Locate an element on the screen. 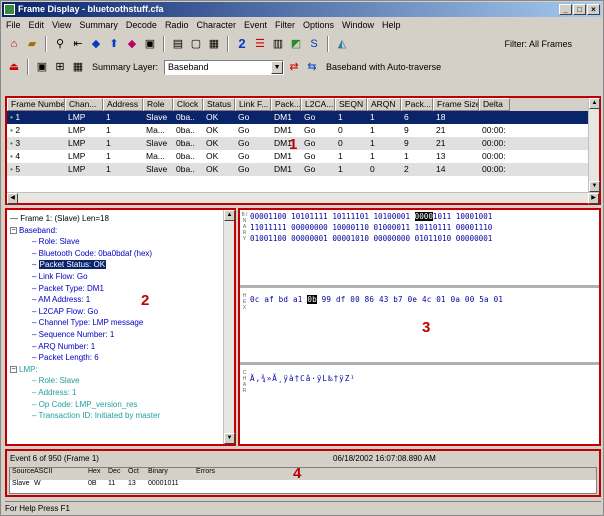 Image resolution: width=604 pixels, height=516 pixels. tree-field: – Address: 1 is located at coordinates (96, 393).